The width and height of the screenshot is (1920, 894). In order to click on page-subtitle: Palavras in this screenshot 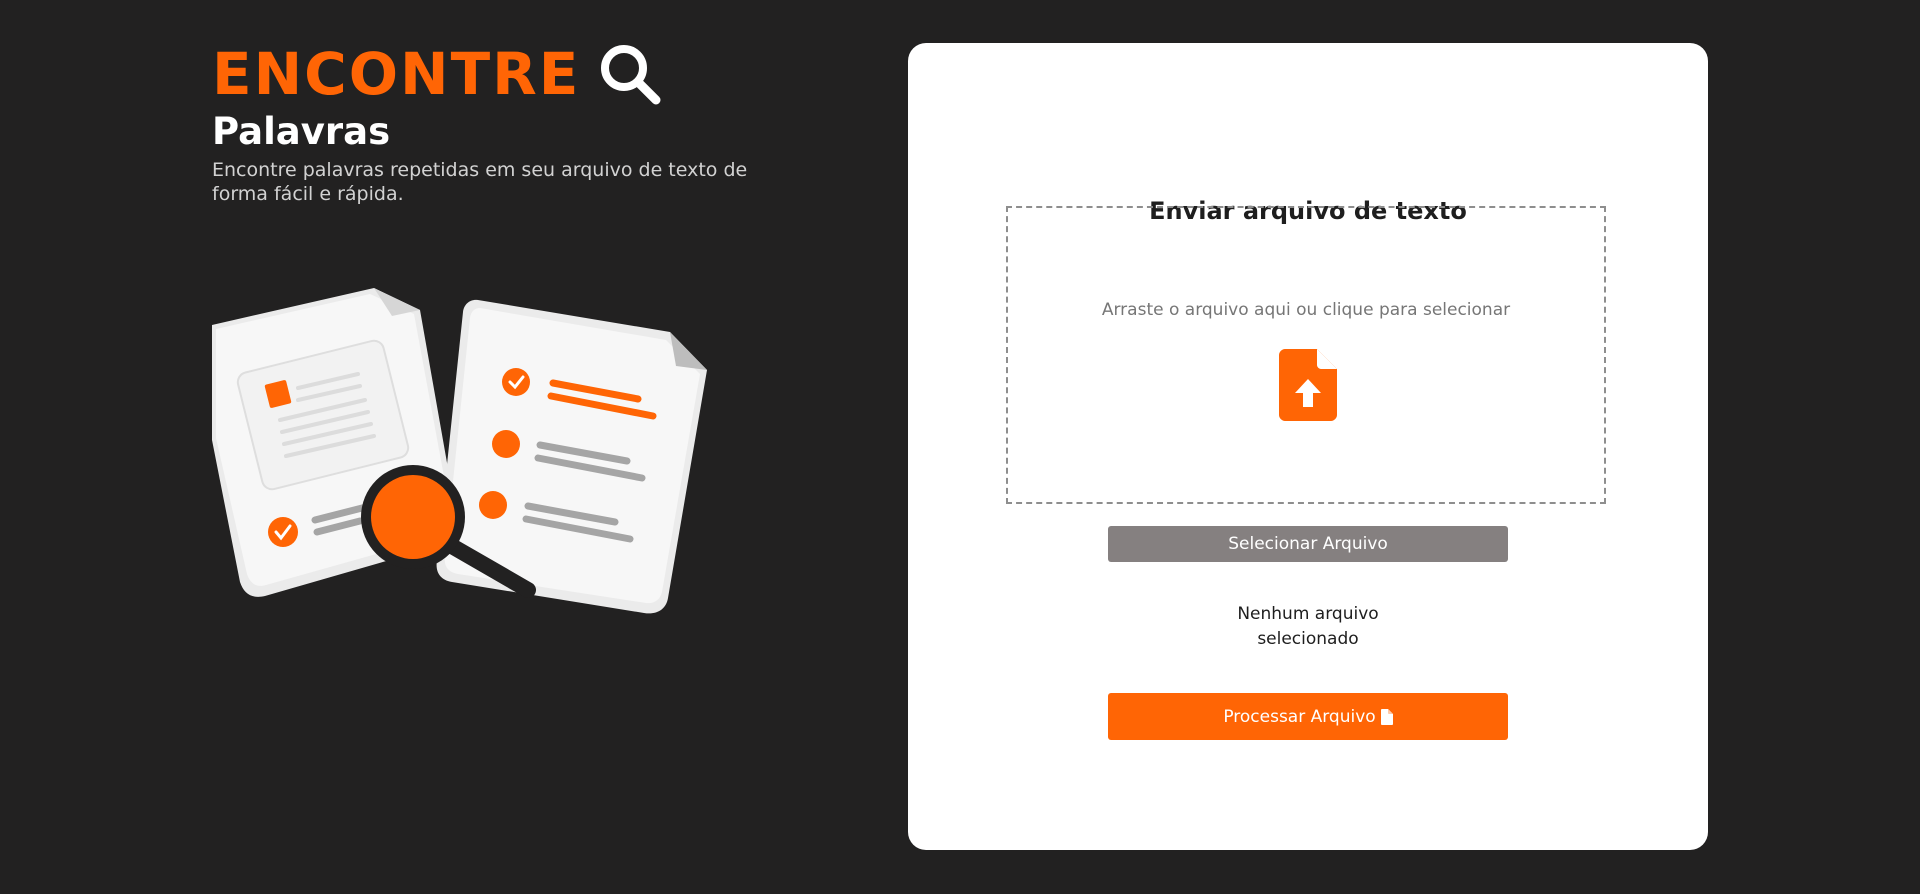, I will do `click(301, 131)`.